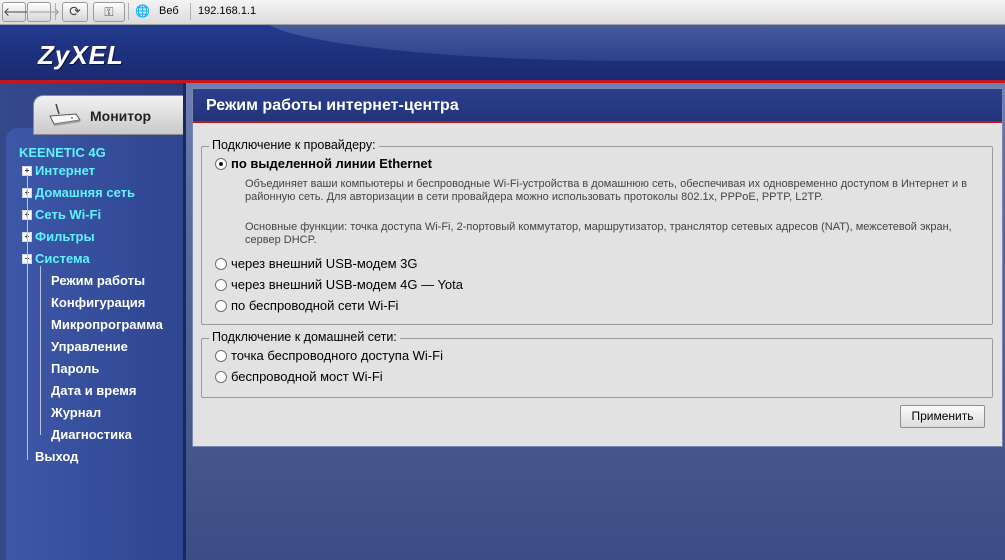 Image resolution: width=1005 pixels, height=560 pixels. I want to click on radio-wireless-wifi, so click(221, 306).